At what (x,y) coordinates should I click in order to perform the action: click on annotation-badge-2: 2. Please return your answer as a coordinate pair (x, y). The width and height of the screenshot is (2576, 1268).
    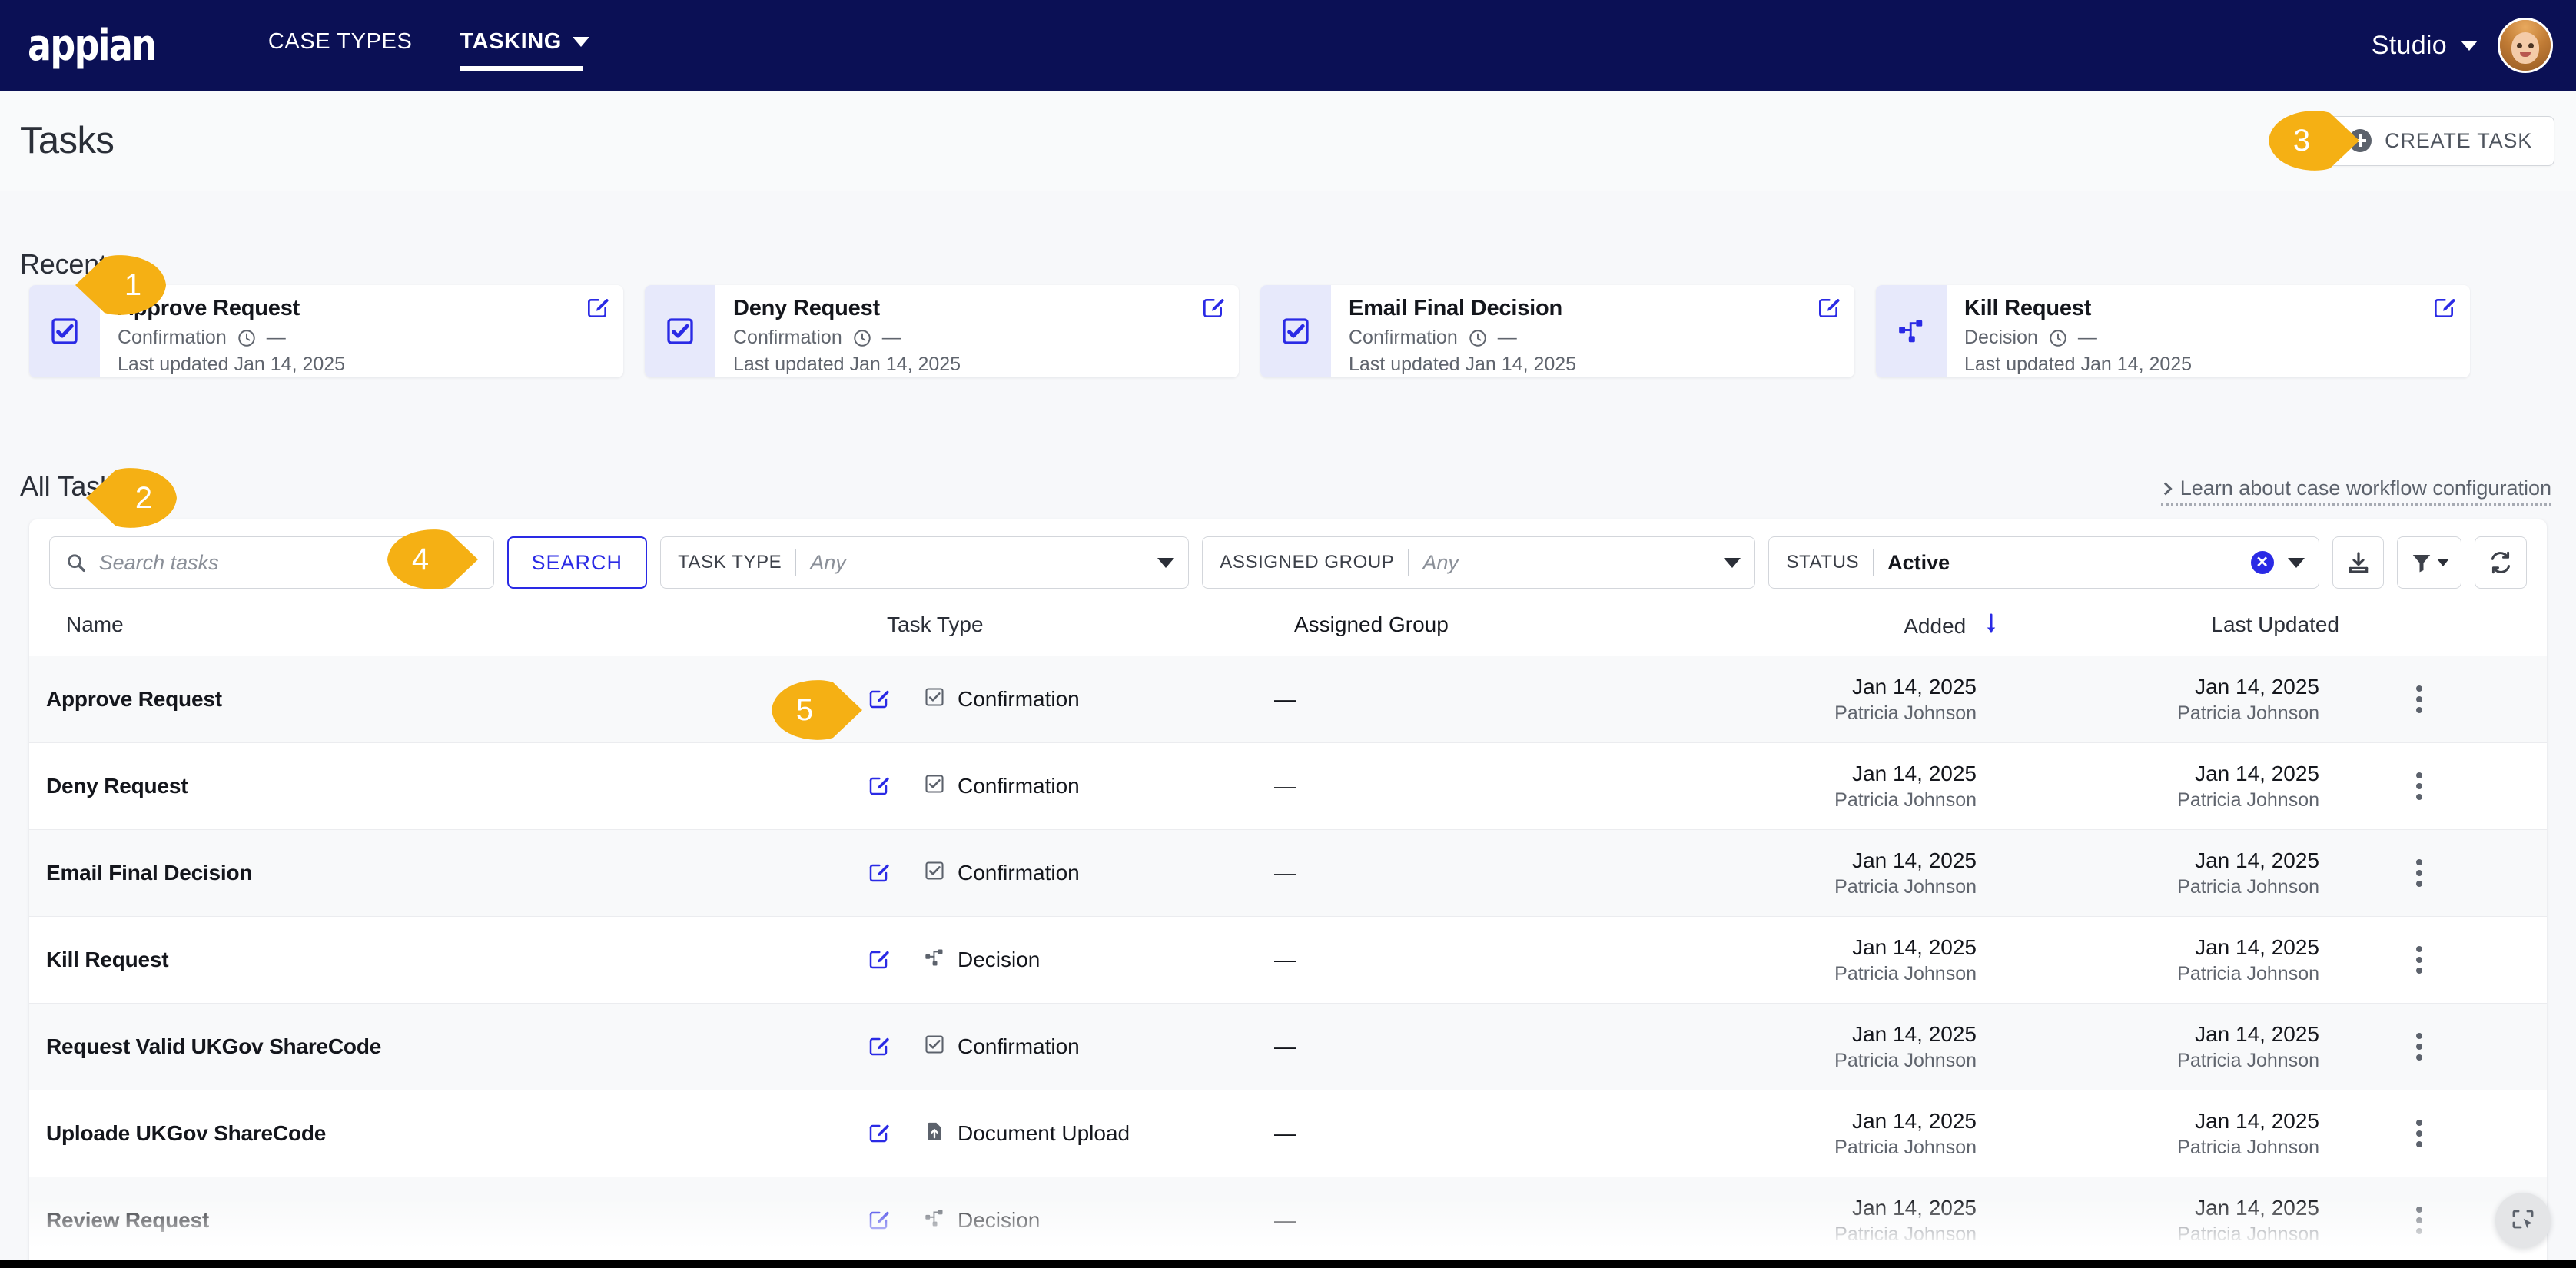
    Looking at the image, I should click on (132, 498).